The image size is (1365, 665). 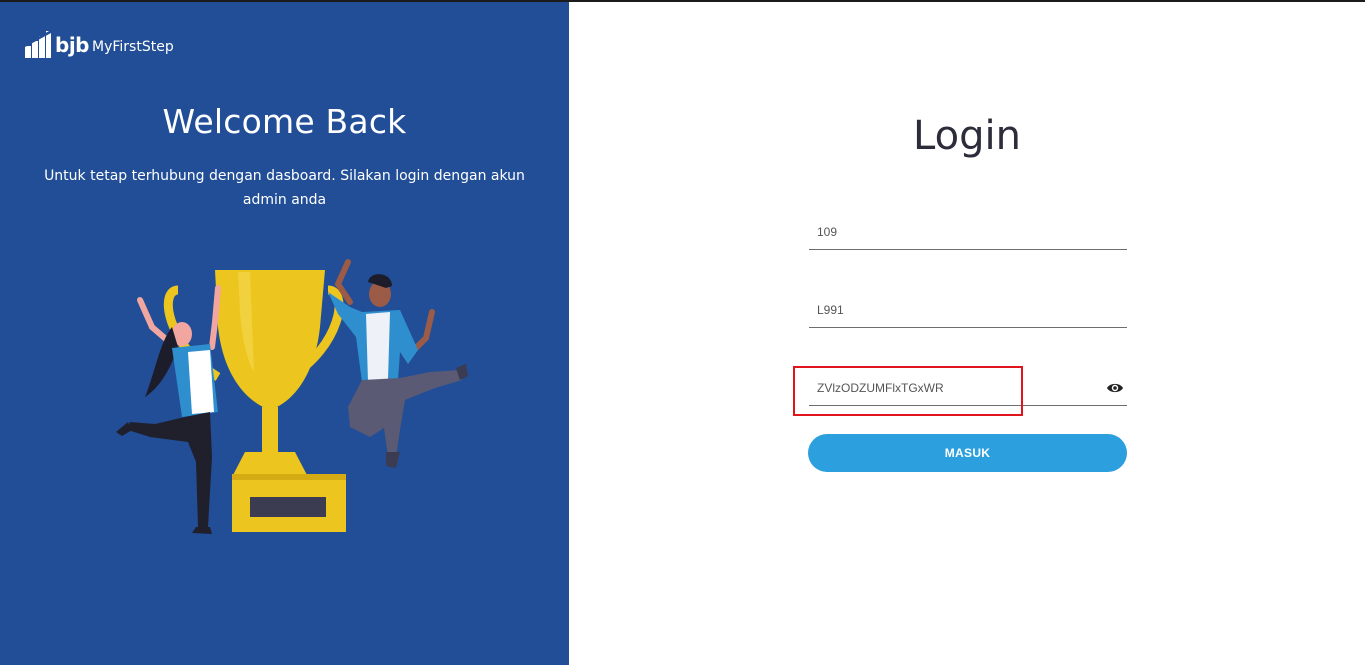 I want to click on code-field, so click(x=968, y=310).